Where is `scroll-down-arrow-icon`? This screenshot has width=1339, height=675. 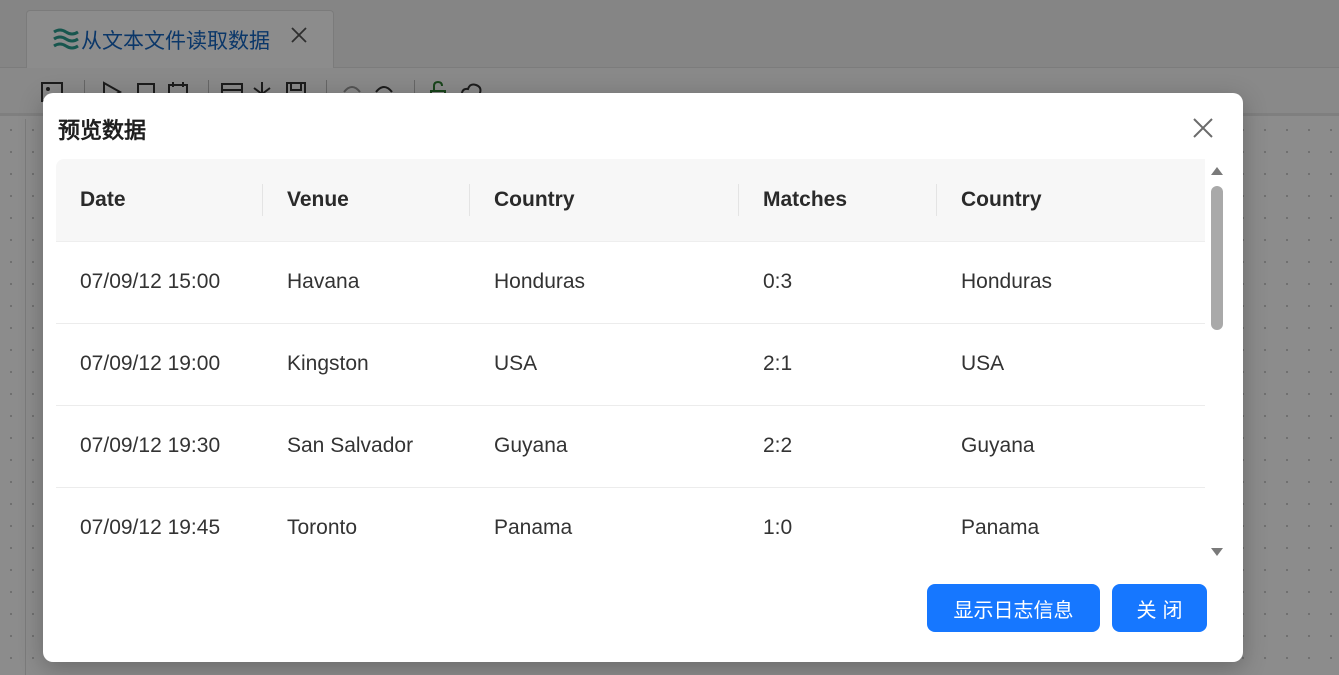
scroll-down-arrow-icon is located at coordinates (1217, 552).